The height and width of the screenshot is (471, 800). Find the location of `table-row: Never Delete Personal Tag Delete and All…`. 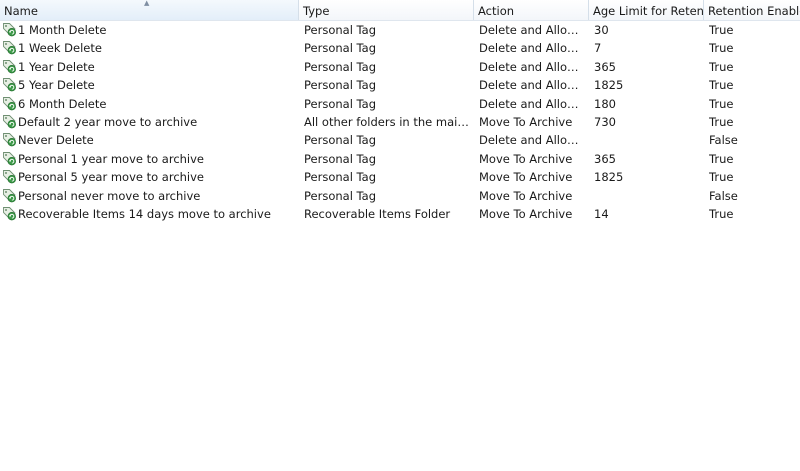

table-row: Never Delete Personal Tag Delete and All… is located at coordinates (400, 140).